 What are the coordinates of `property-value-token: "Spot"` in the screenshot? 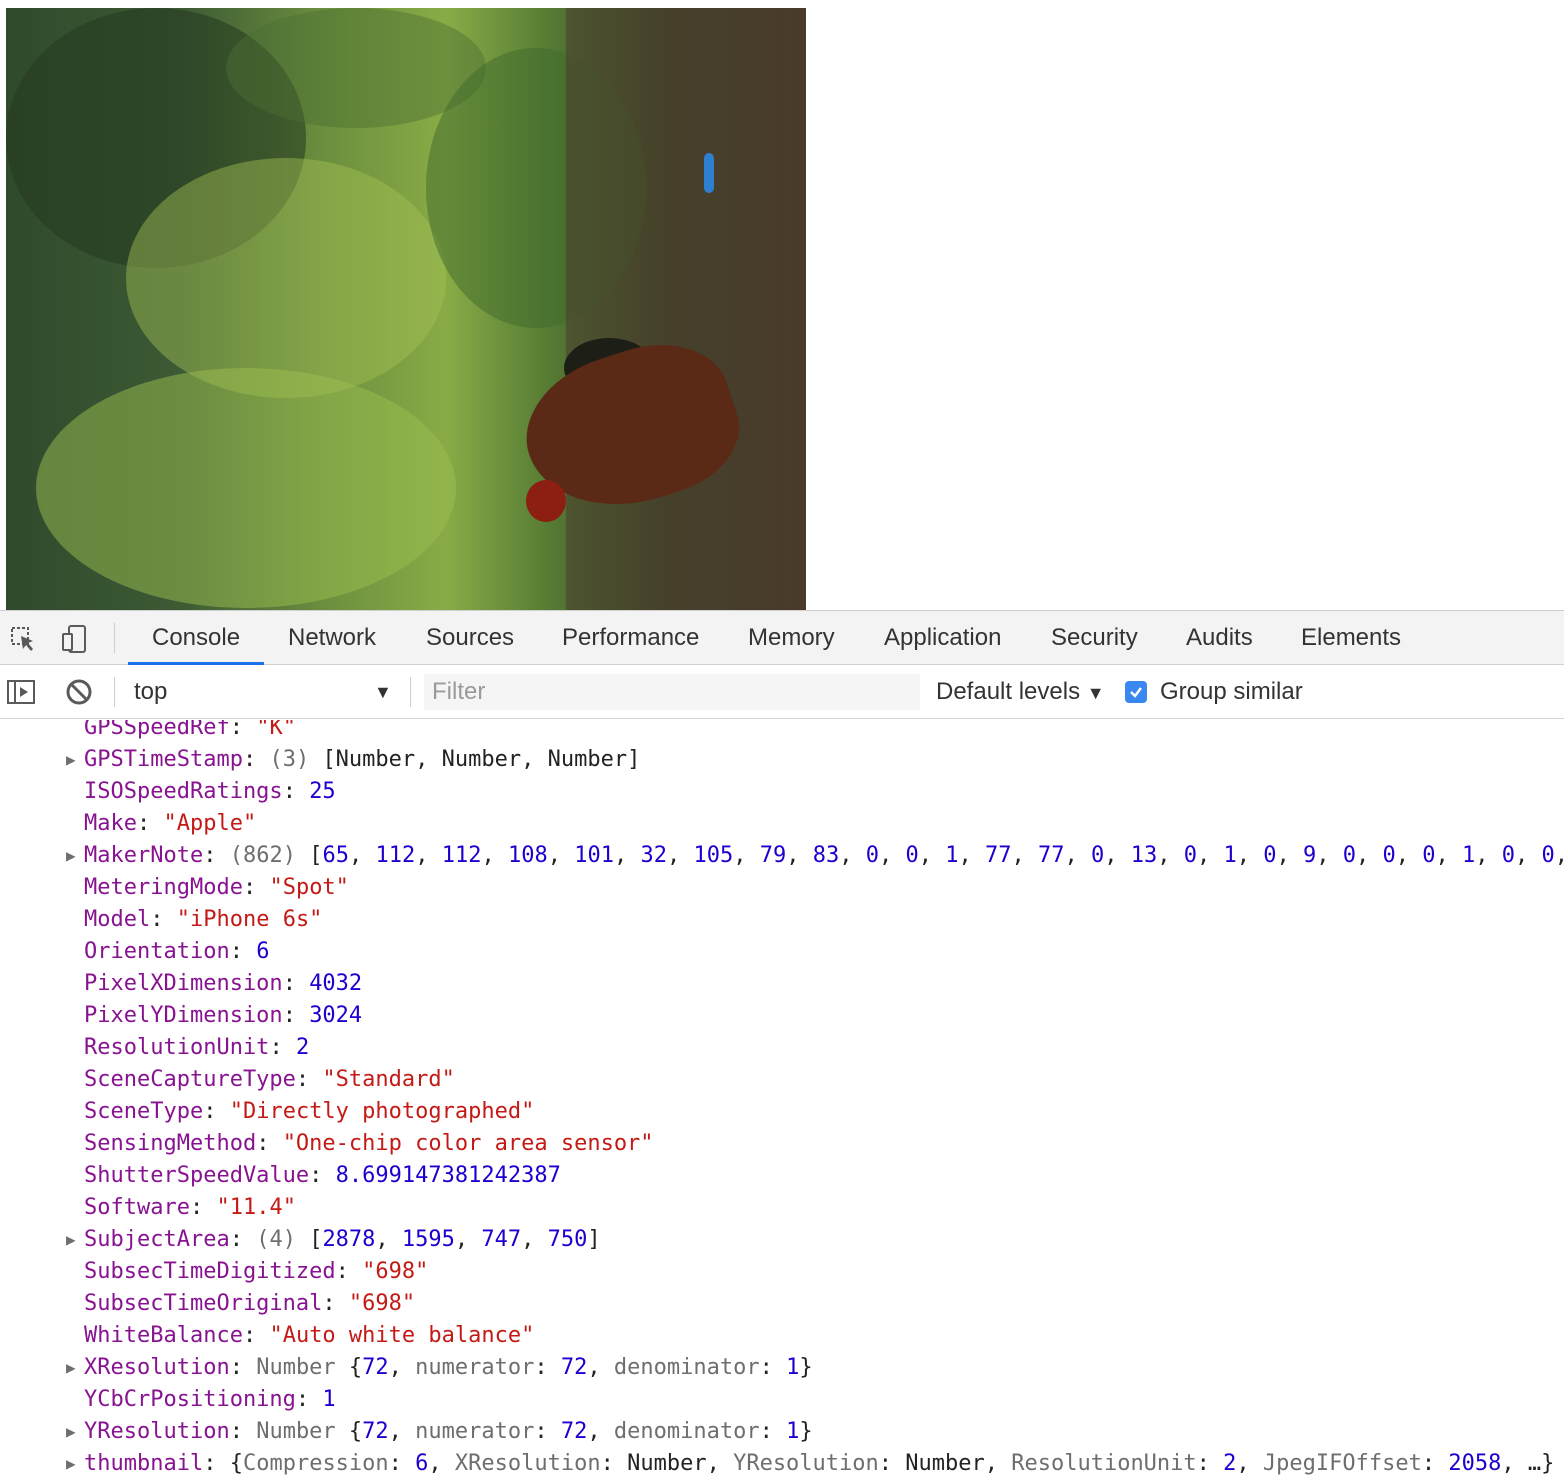 It's located at (309, 887).